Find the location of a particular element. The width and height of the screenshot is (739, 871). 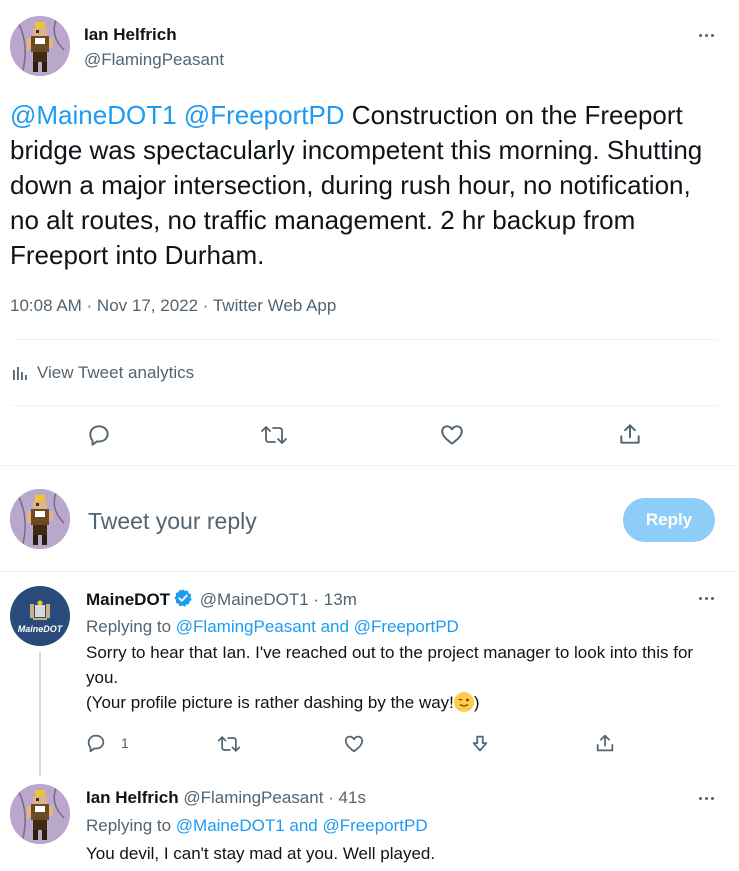

reply-1-handle: @MaineDOT1 is located at coordinates (254, 599).